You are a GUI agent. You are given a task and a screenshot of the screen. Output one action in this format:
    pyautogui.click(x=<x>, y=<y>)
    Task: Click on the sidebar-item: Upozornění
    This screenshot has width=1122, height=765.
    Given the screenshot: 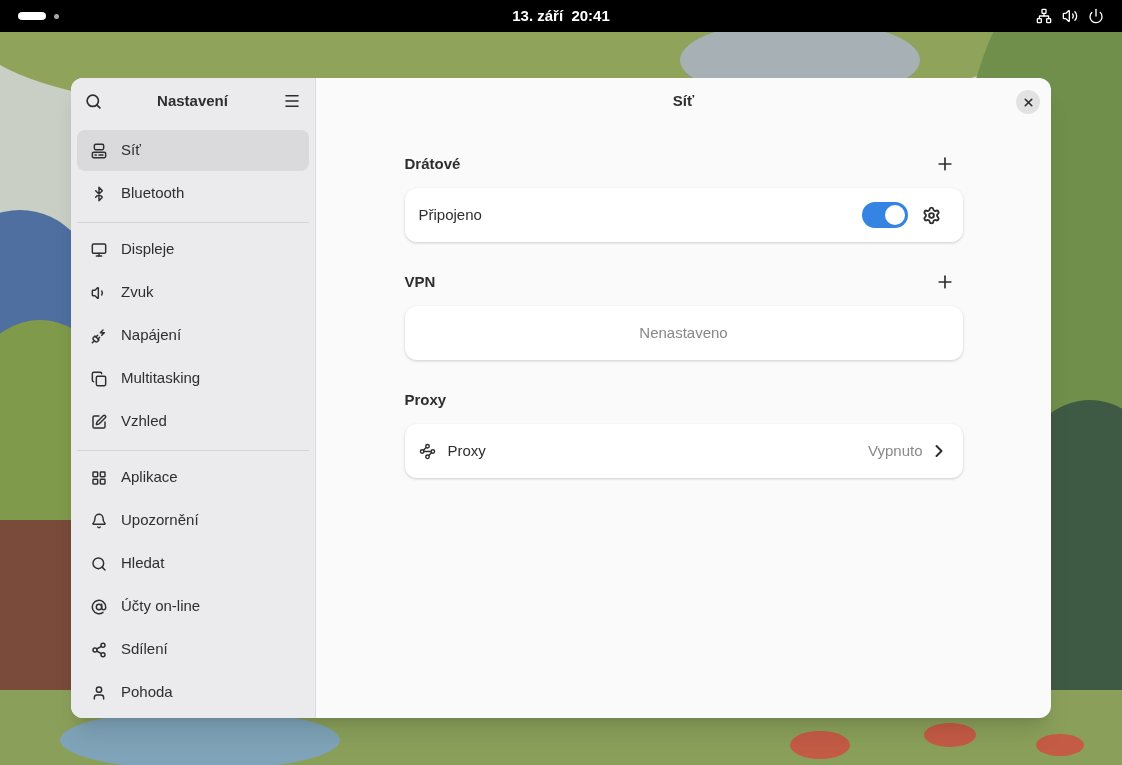 What is the action you would take?
    pyautogui.click(x=193, y=520)
    